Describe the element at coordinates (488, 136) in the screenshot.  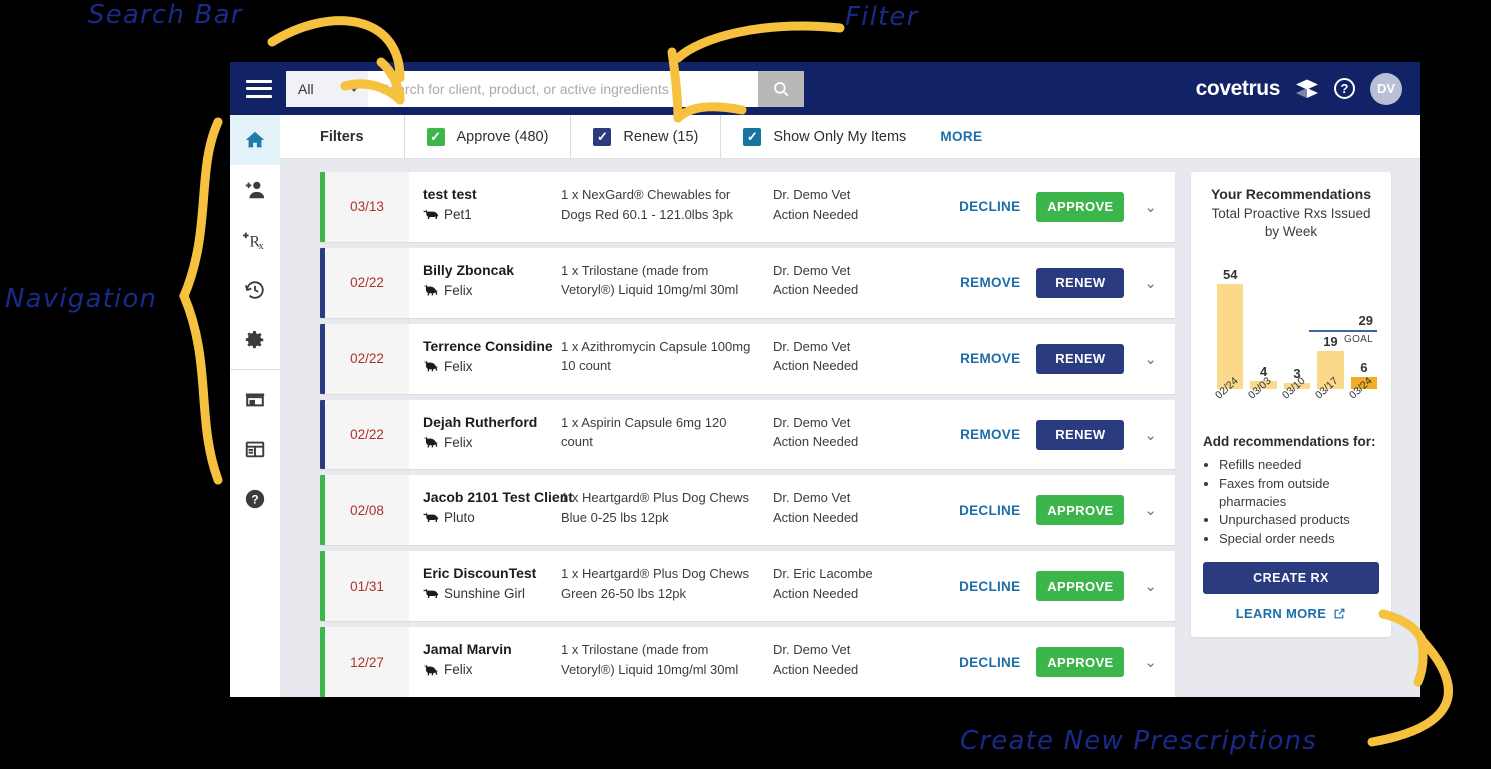
I see `filter-approve: ✓ Approve (480)` at that location.